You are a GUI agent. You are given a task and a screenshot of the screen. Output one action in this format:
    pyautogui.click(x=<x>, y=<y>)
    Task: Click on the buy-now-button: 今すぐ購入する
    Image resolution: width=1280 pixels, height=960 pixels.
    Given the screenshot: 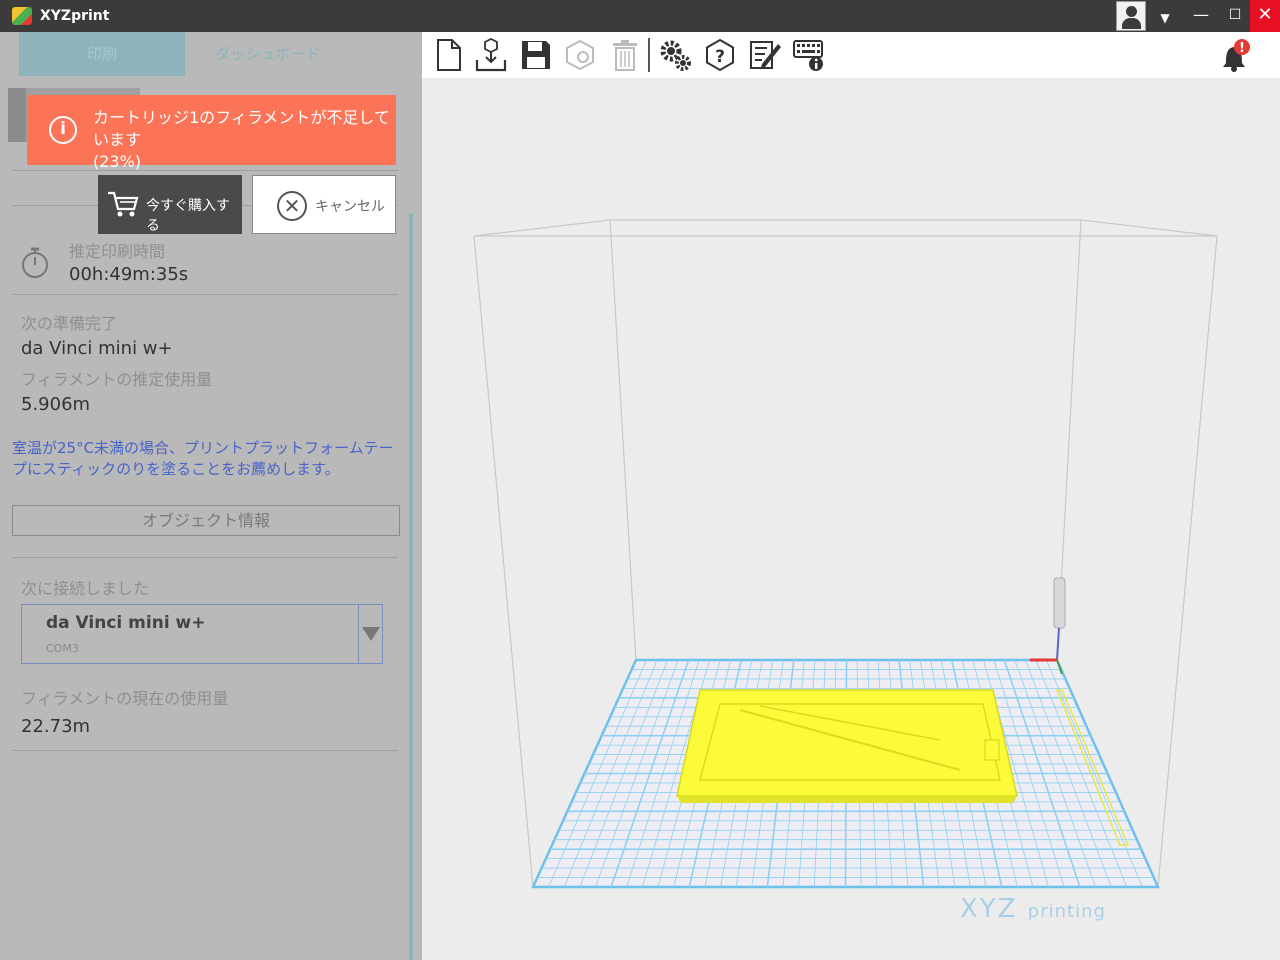 What is the action you would take?
    pyautogui.click(x=170, y=204)
    